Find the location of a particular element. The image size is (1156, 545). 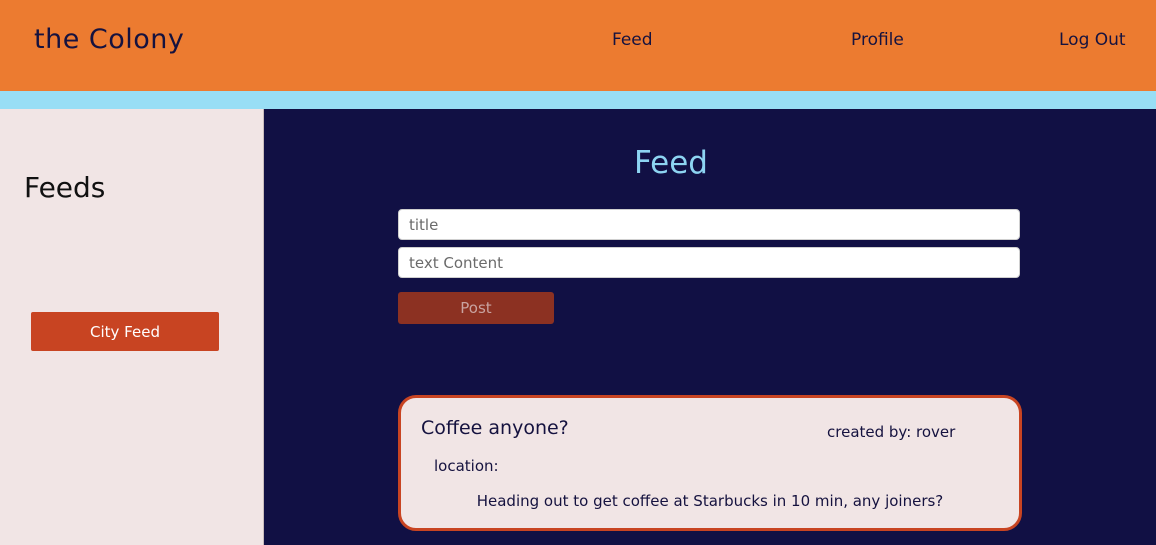

post-button: Post is located at coordinates (476, 308).